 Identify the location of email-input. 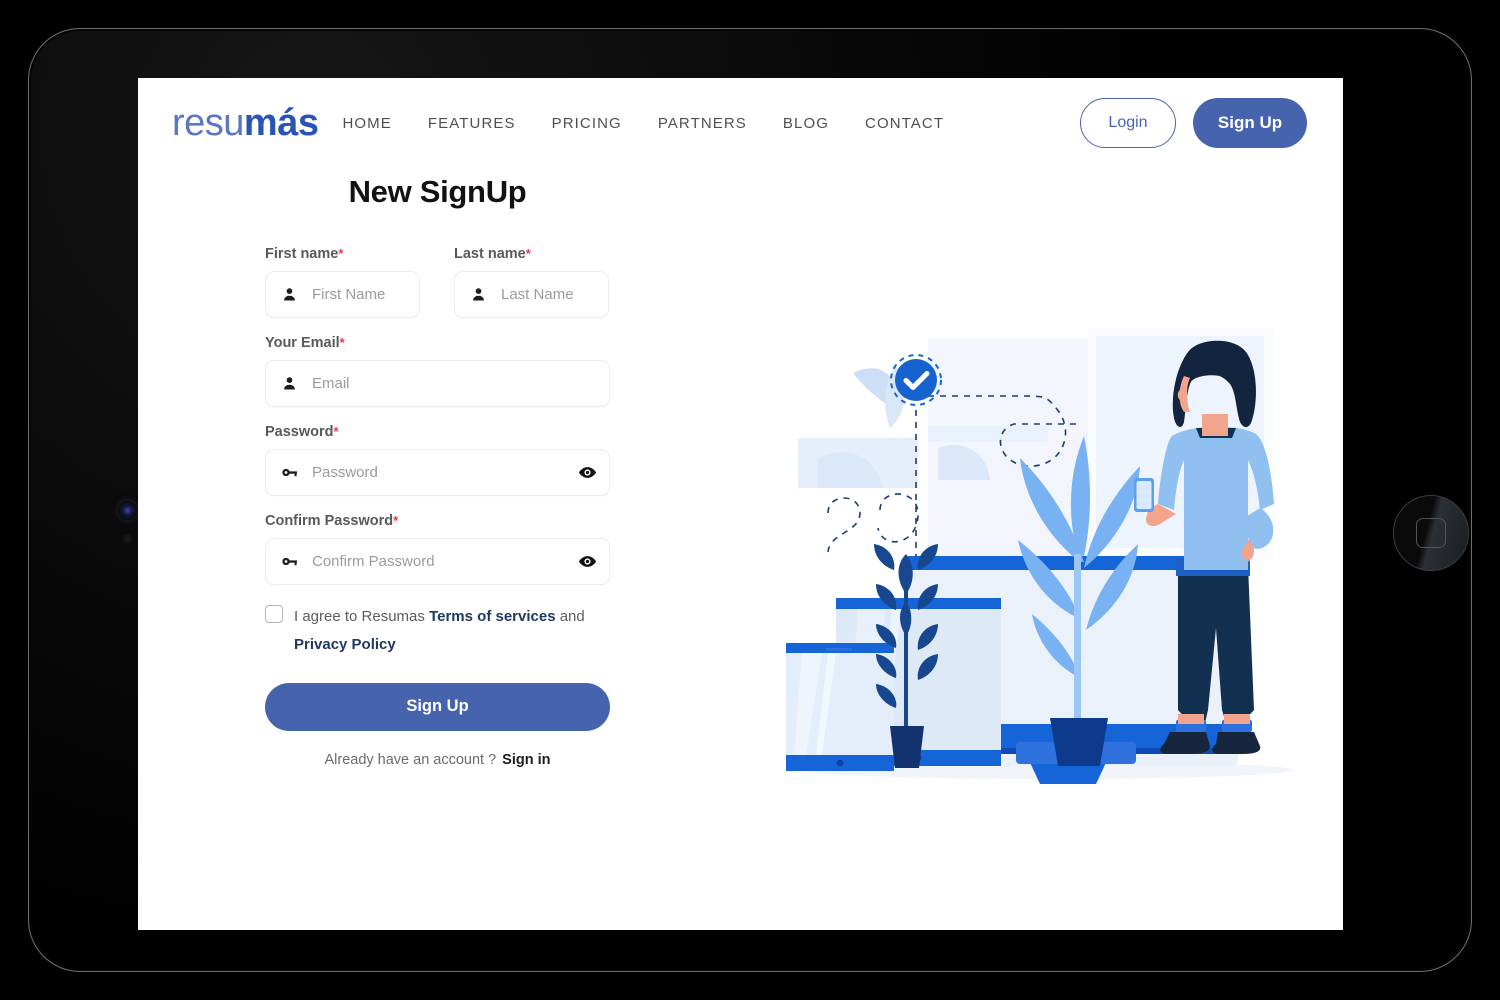
(460, 383).